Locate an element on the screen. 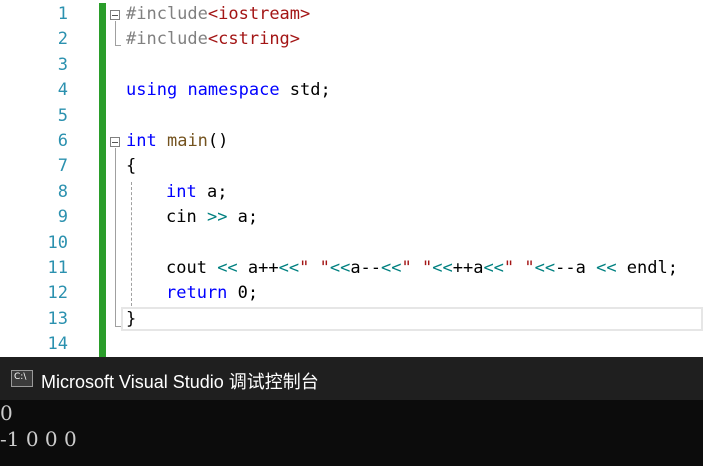 Image resolution: width=703 pixels, height=466 pixels. code-line: 5 is located at coordinates (351, 116).